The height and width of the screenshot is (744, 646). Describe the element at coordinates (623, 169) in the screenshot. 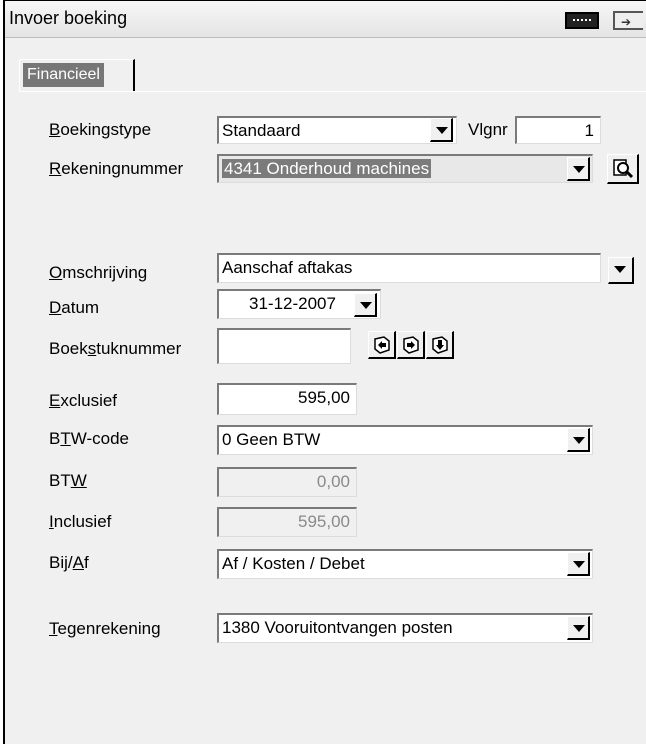

I see `magnifier-lookup-icon` at that location.